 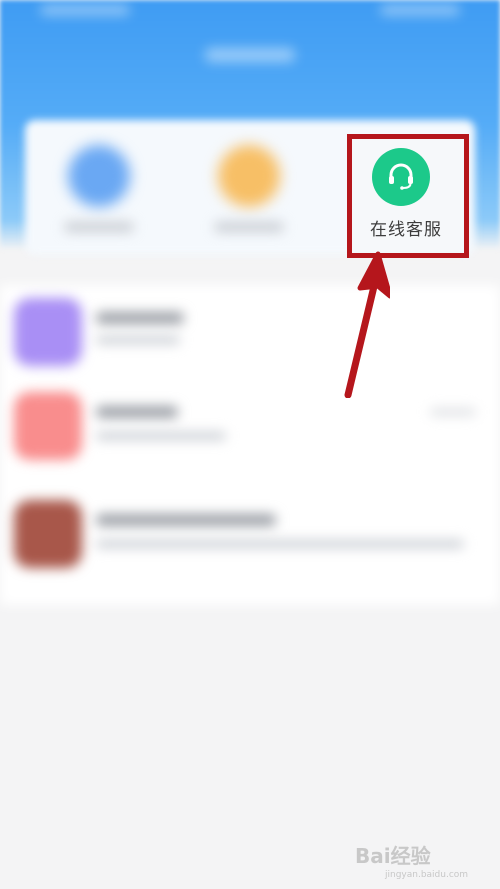 I want to click on blurred-status-left, so click(x=85, y=10).